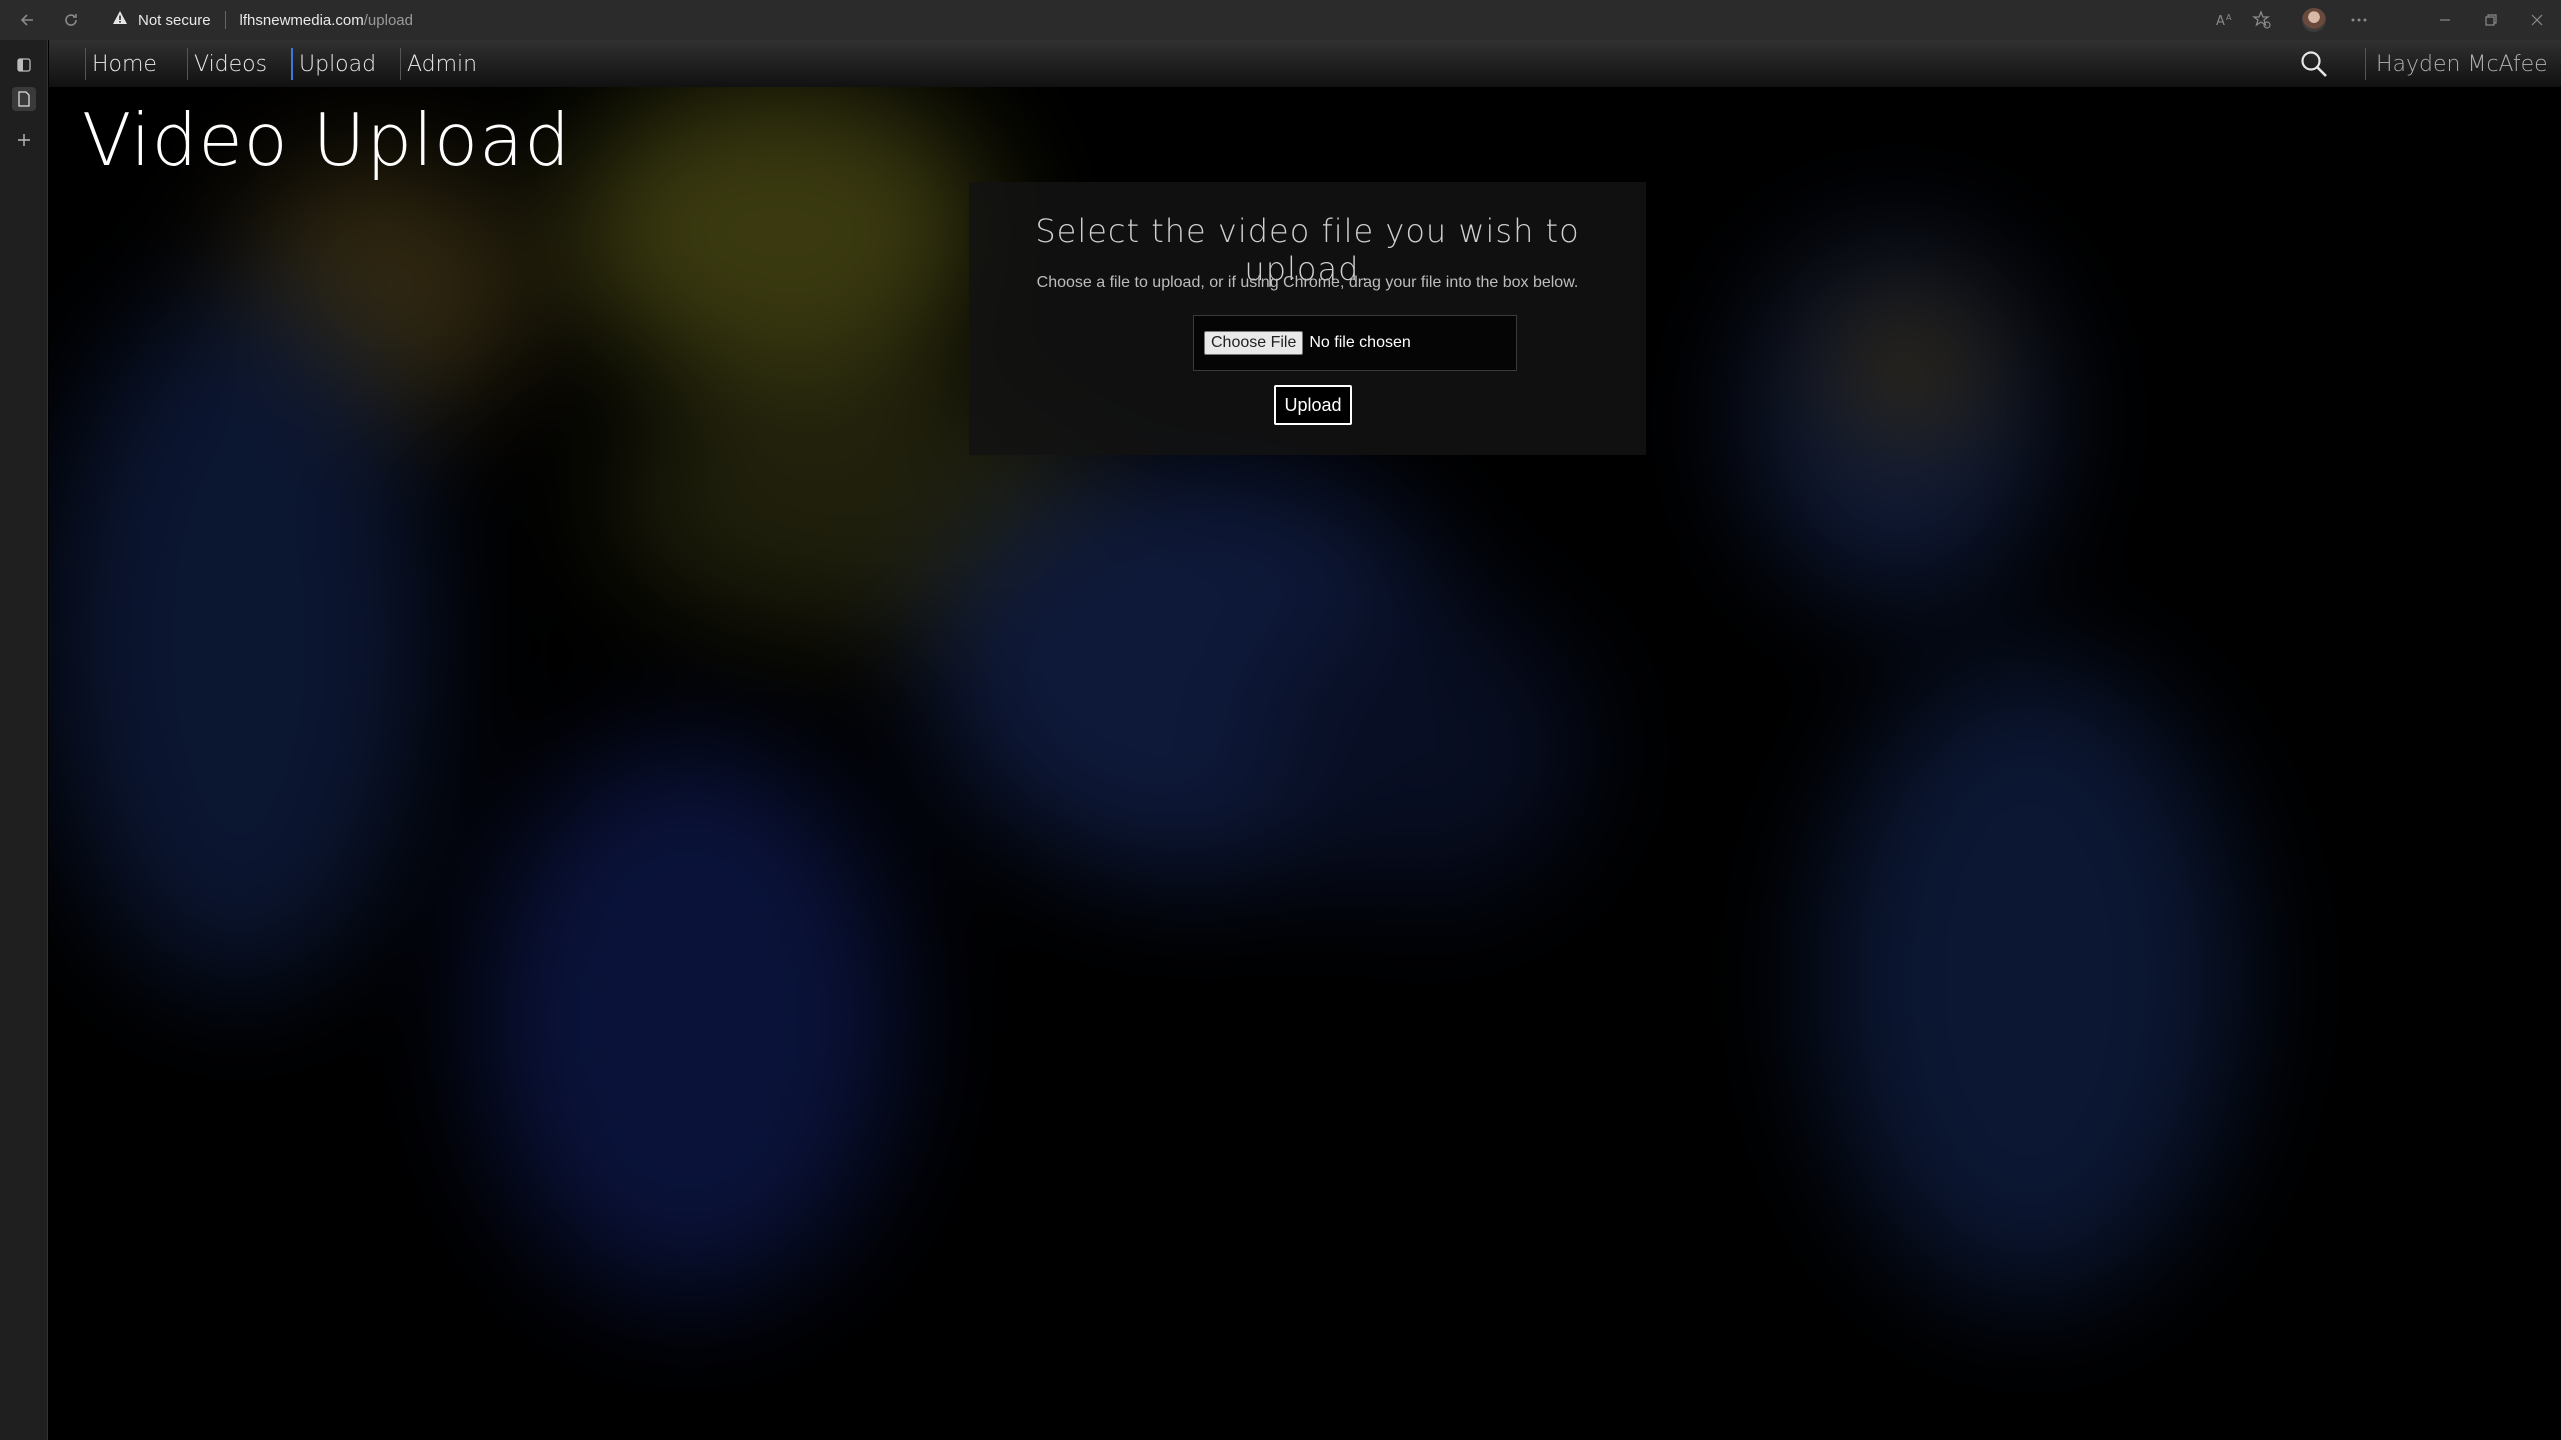  What do you see at coordinates (326, 140) in the screenshot?
I see `page-title: Video Upload` at bounding box center [326, 140].